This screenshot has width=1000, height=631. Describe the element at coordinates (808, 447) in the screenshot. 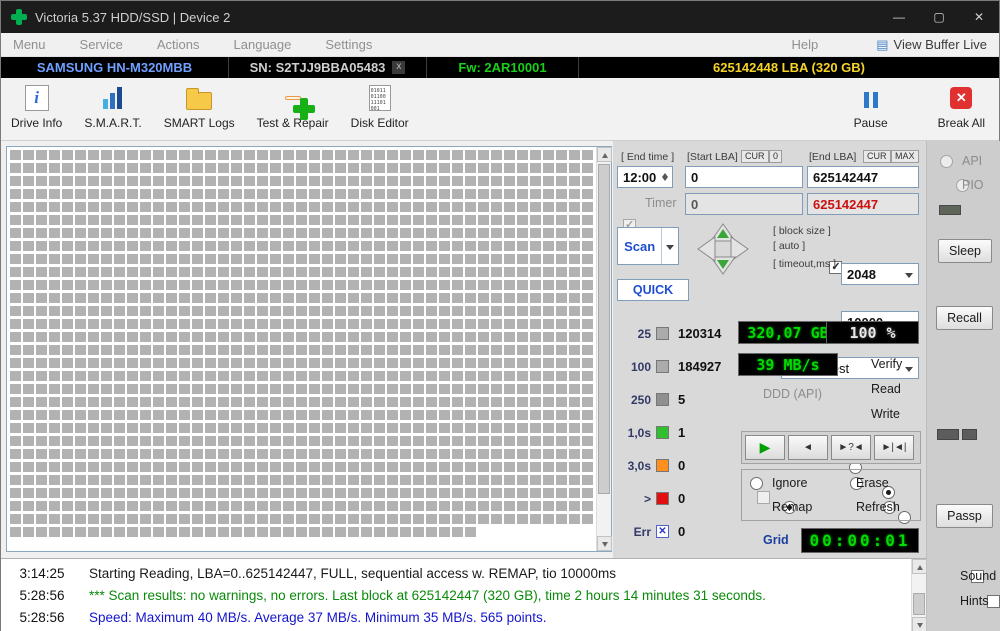

I see `step-back-button: ◄` at that location.